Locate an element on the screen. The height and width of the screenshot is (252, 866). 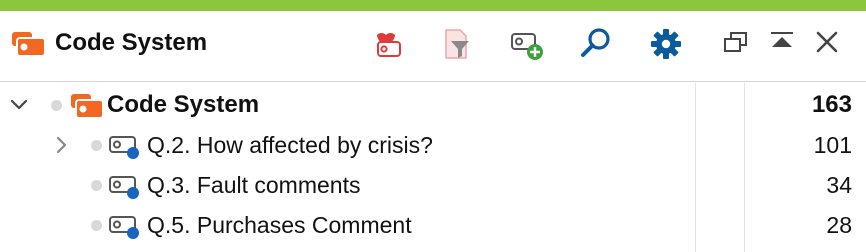
filter-icon is located at coordinates (457, 44).